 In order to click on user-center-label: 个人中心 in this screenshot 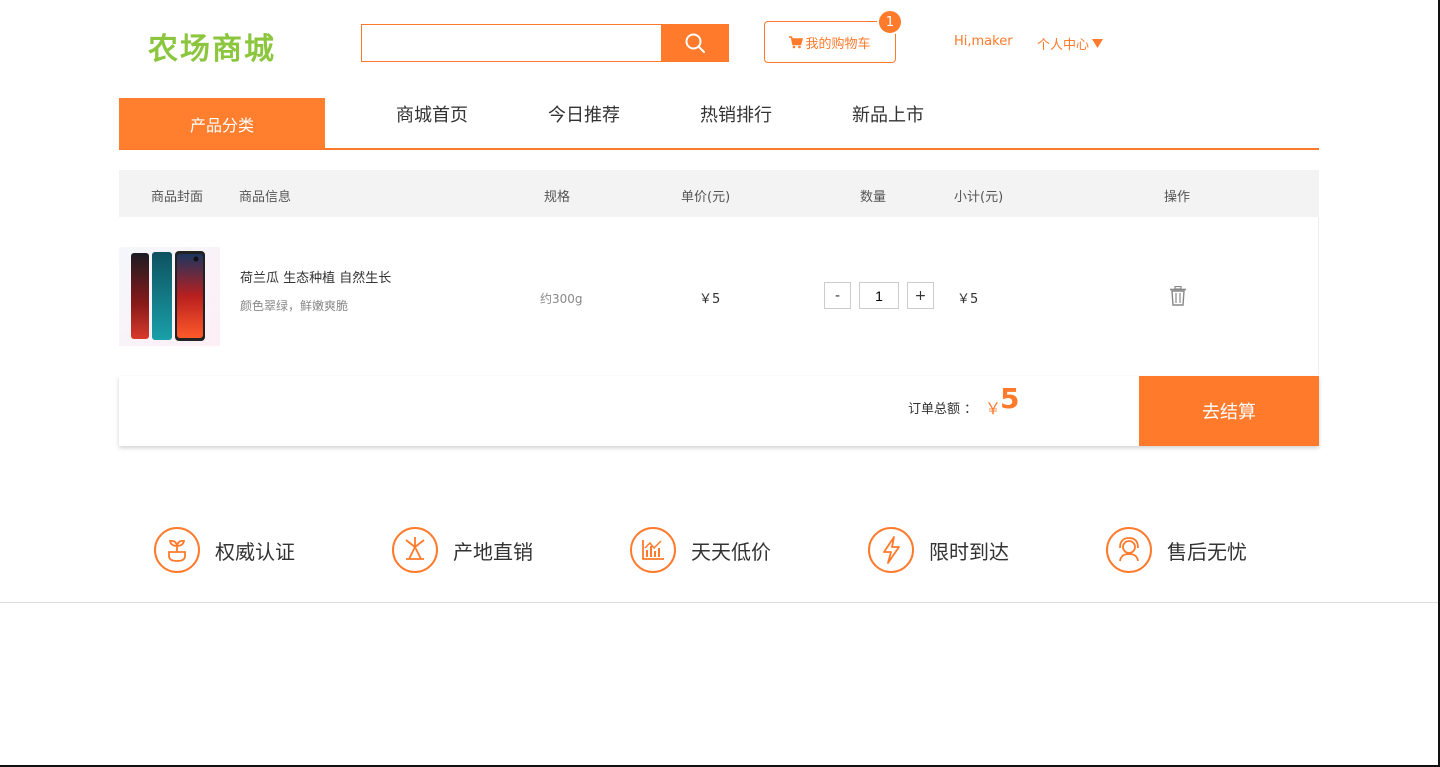, I will do `click(1063, 45)`.